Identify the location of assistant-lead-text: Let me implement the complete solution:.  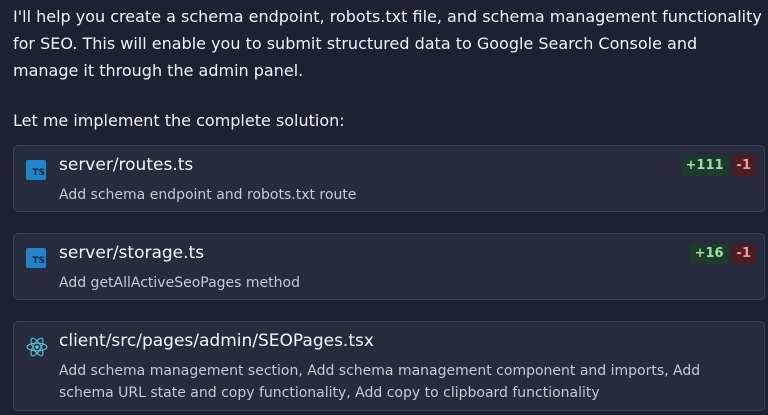
(179, 120).